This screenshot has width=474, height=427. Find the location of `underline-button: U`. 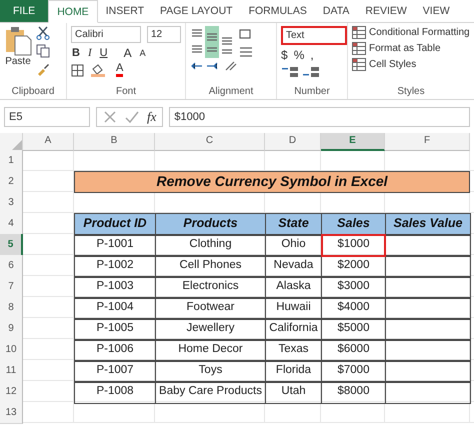

underline-button: U is located at coordinates (103, 53).